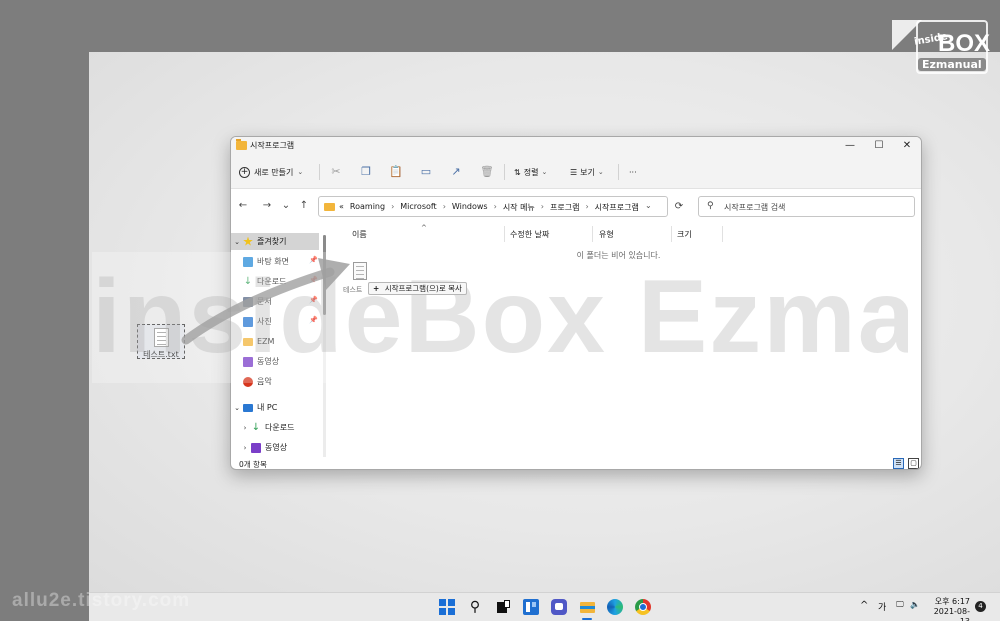 This screenshot has height=621, width=1000. I want to click on sort-label: 정렬, so click(531, 172).